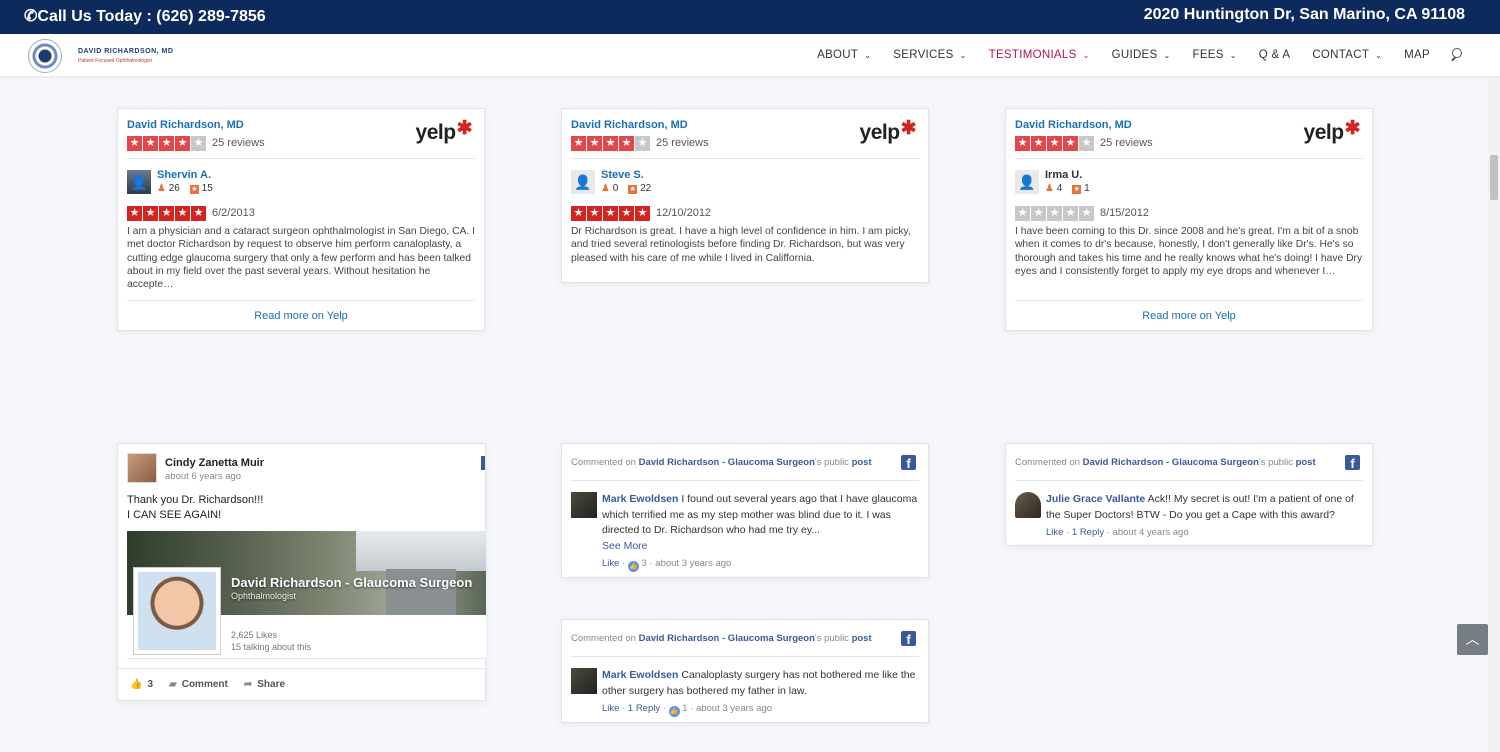 The width and height of the screenshot is (1500, 752). I want to click on comment-time: about 4 years ago, so click(1151, 532).